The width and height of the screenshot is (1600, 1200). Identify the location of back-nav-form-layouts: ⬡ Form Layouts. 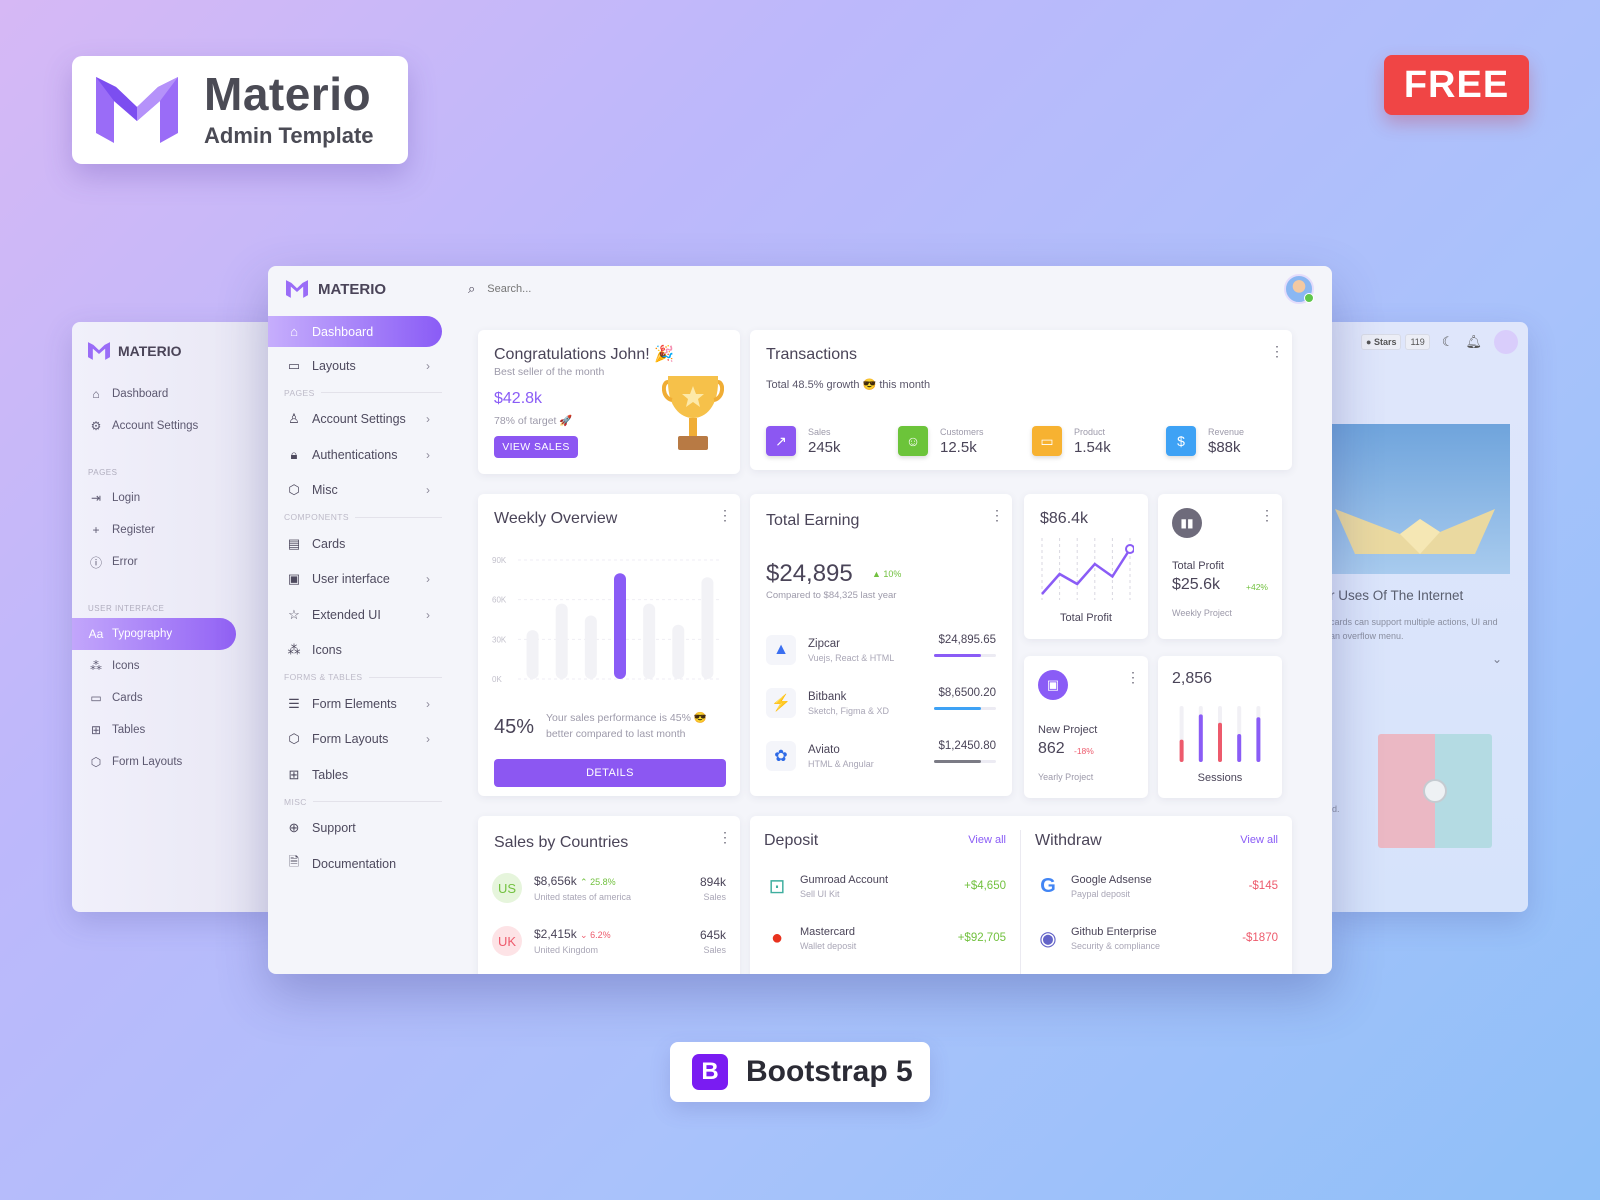
(172, 762).